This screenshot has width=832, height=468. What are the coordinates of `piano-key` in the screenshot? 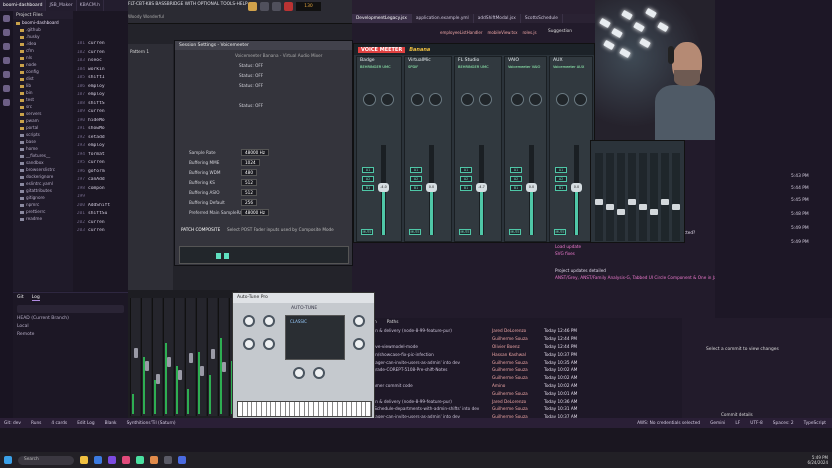 It's located at (368, 409).